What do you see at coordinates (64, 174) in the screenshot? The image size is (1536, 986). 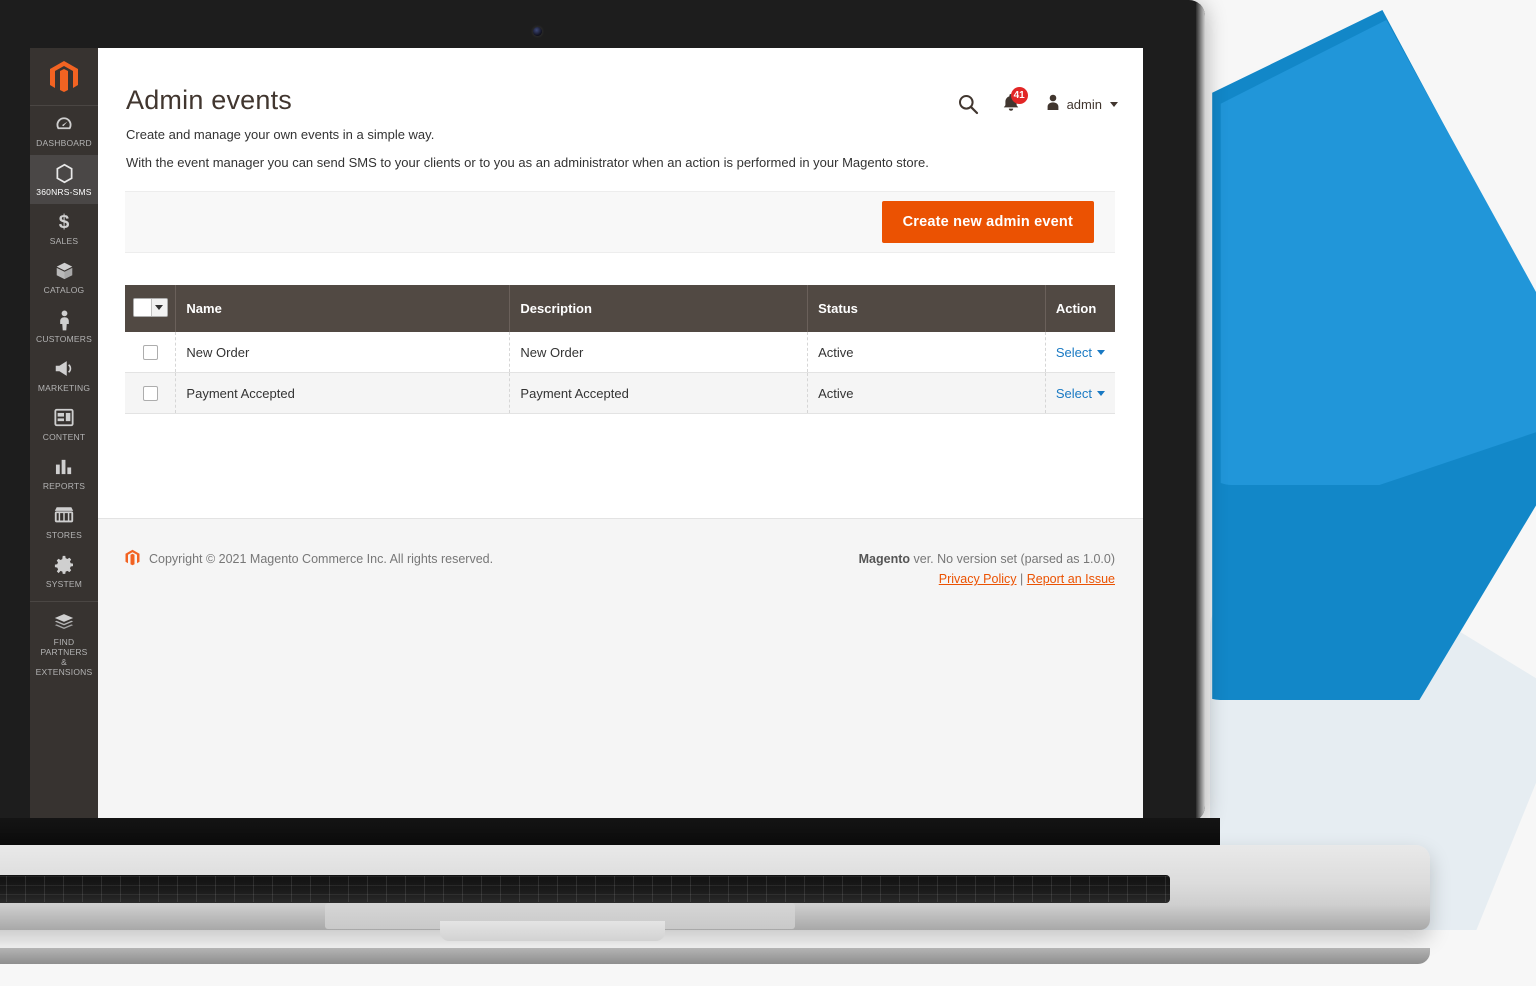 I see `hexagon-icon` at bounding box center [64, 174].